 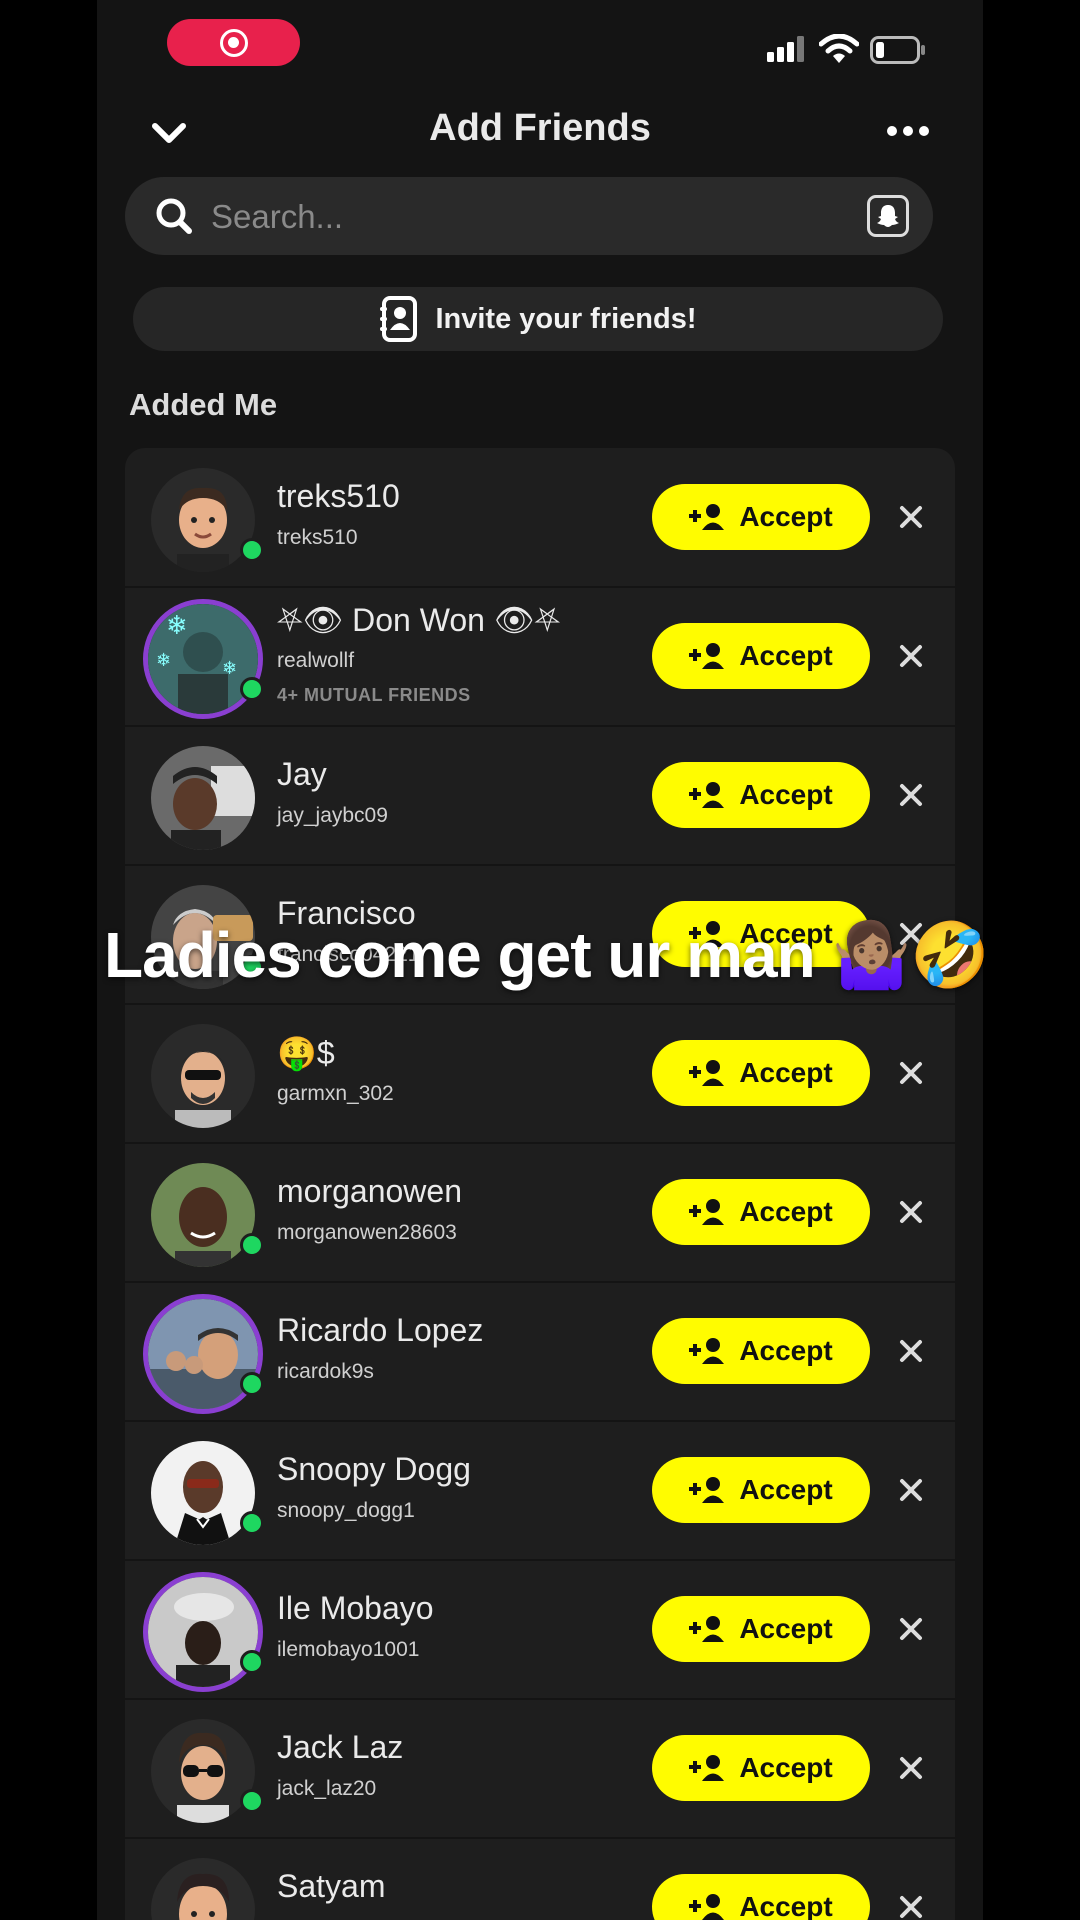 I want to click on friend-username: jack_laz20, so click(x=327, y=1788).